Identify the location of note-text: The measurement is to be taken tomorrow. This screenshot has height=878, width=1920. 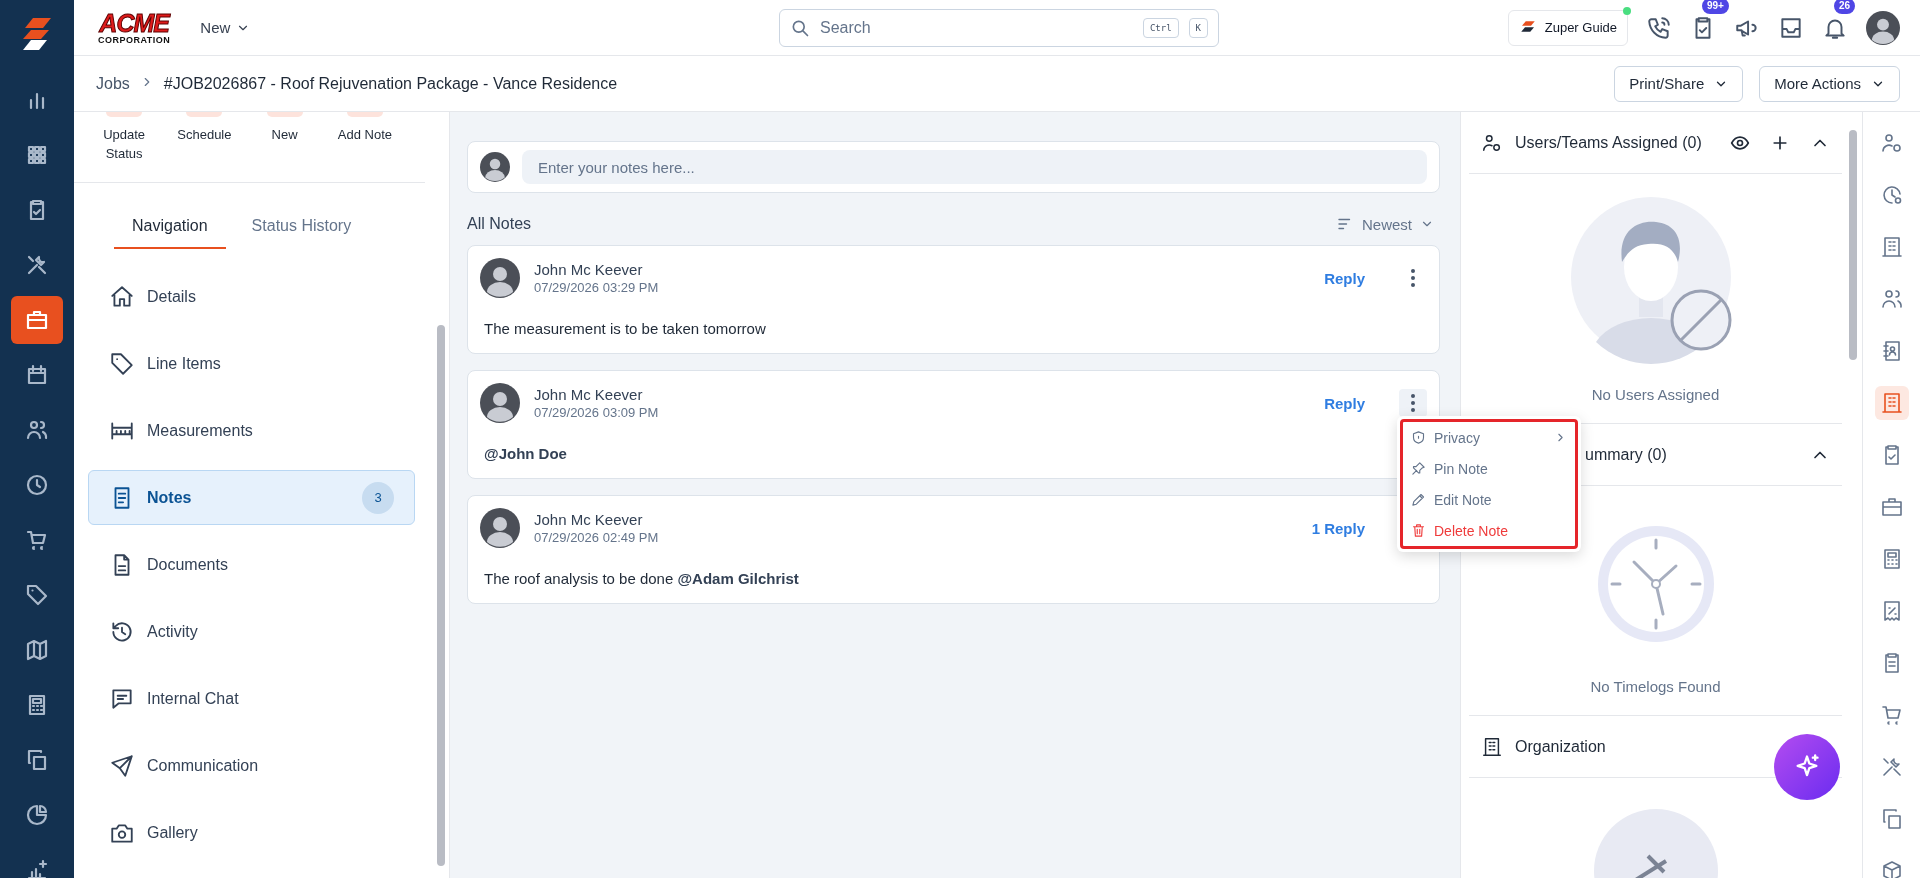
(625, 328).